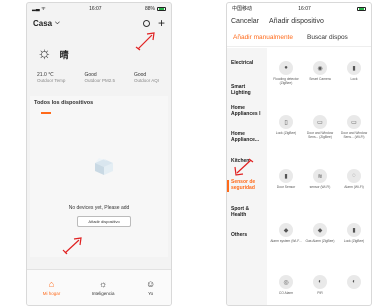 The image size is (375, 308). What do you see at coordinates (320, 176) in the screenshot?
I see `device-icon: ≋` at bounding box center [320, 176].